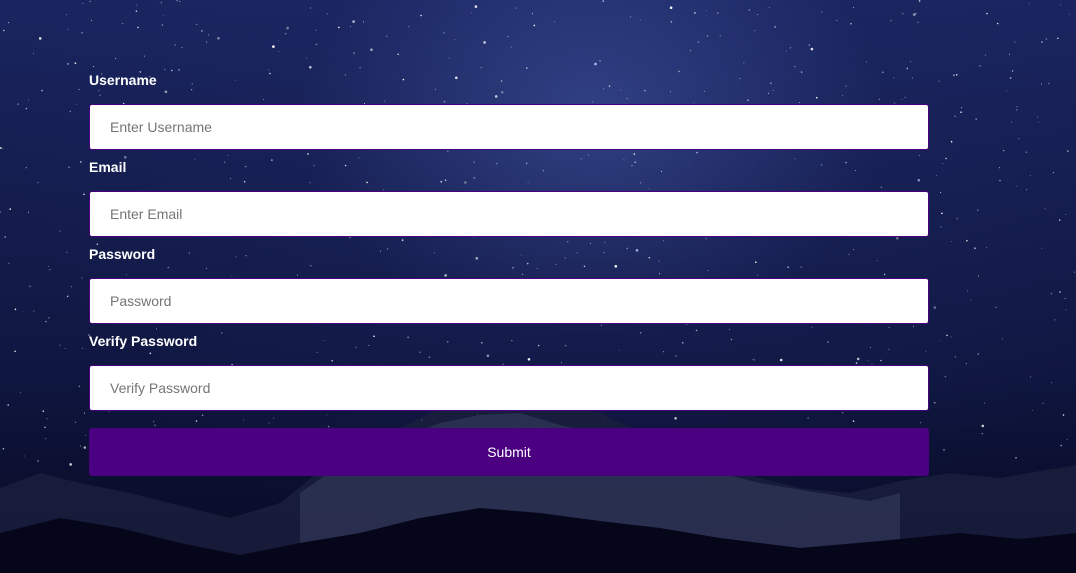 This screenshot has width=1076, height=573. Describe the element at coordinates (509, 388) in the screenshot. I see `verify-password-input` at that location.